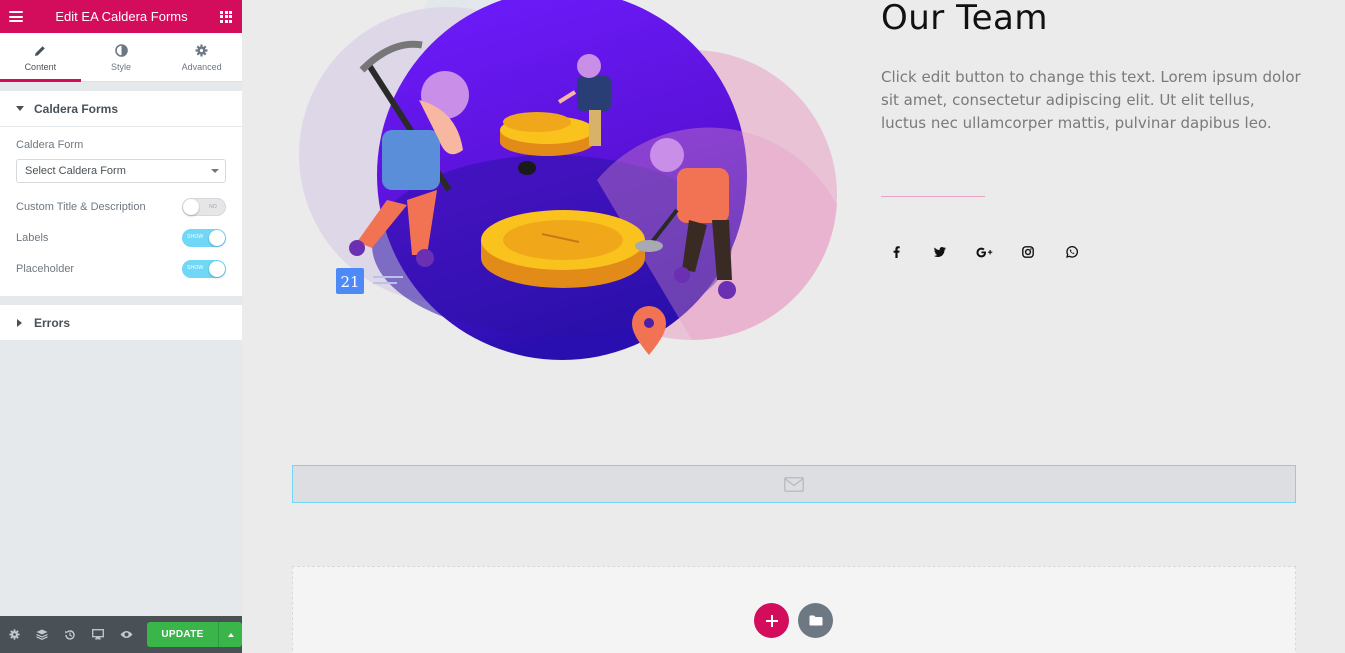 Image resolution: width=1345 pixels, height=653 pixels. What do you see at coordinates (349, 282) in the screenshot?
I see `calendar-date-text: 21` at bounding box center [349, 282].